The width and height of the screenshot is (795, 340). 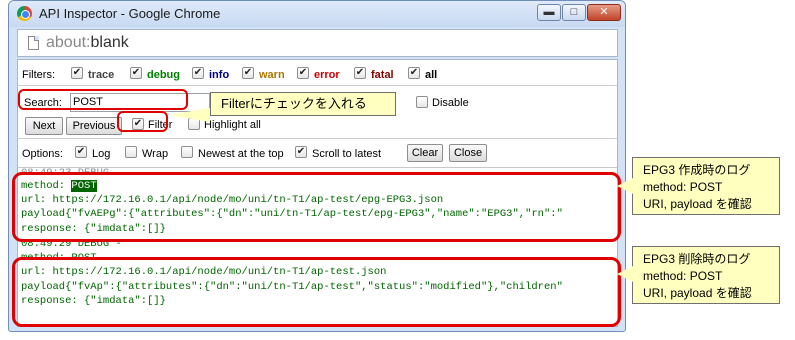 I want to click on address-bar: about:blank, so click(x=317, y=43).